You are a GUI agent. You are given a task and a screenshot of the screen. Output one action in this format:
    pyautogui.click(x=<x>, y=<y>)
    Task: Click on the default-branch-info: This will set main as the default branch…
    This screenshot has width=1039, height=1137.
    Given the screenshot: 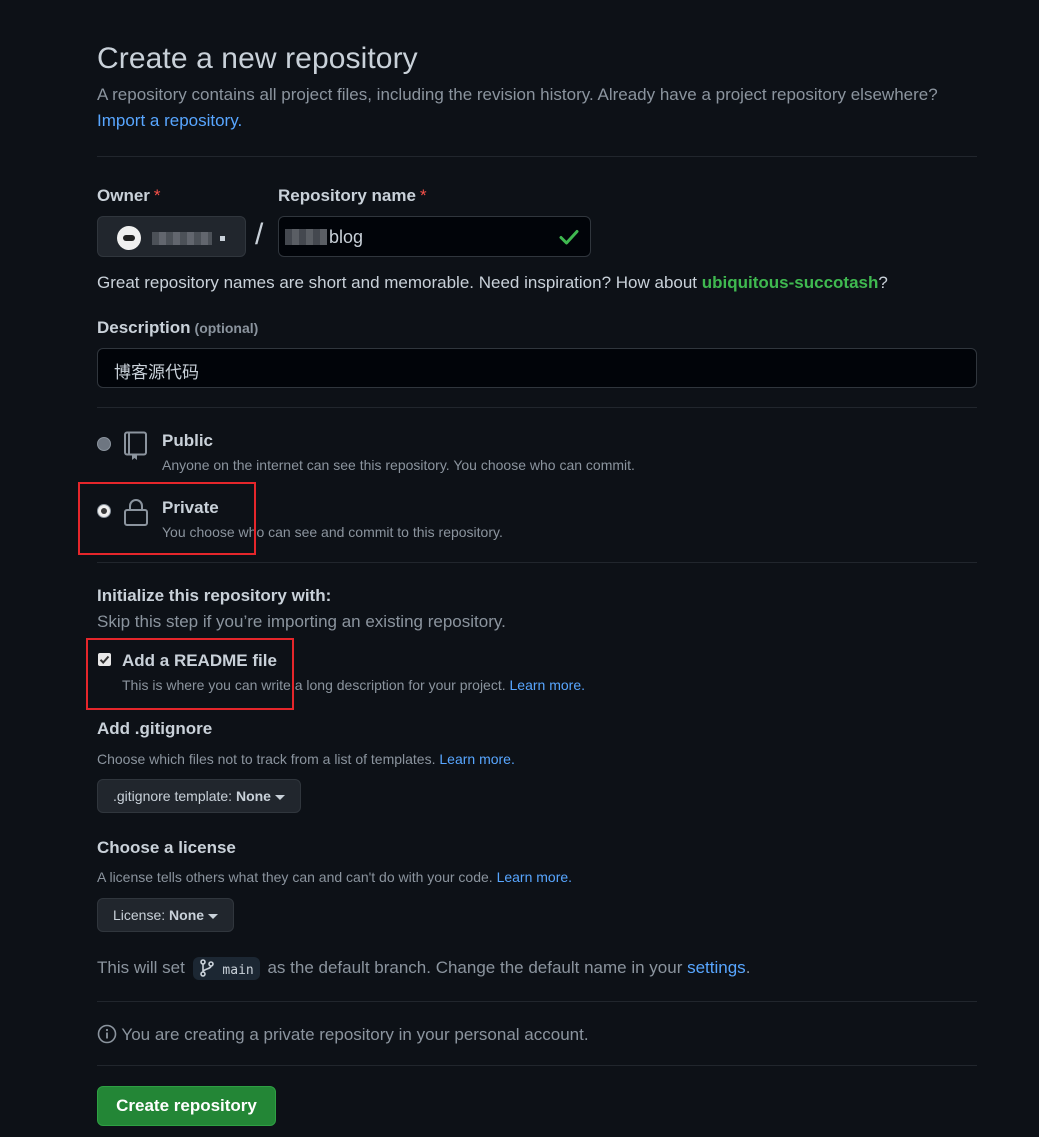 What is the action you would take?
    pyautogui.click(x=424, y=968)
    